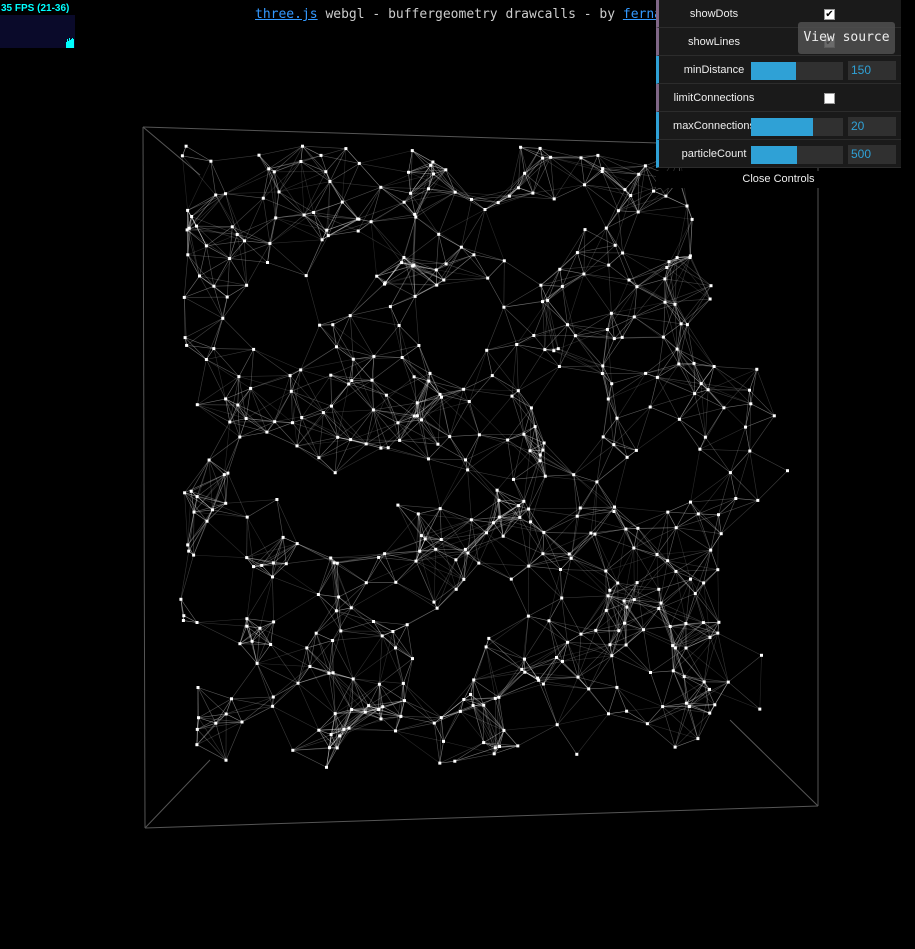 Image resolution: width=915 pixels, height=949 pixels. What do you see at coordinates (40, 24) in the screenshot?
I see `fps-stats: 35 FPS (21-36)` at bounding box center [40, 24].